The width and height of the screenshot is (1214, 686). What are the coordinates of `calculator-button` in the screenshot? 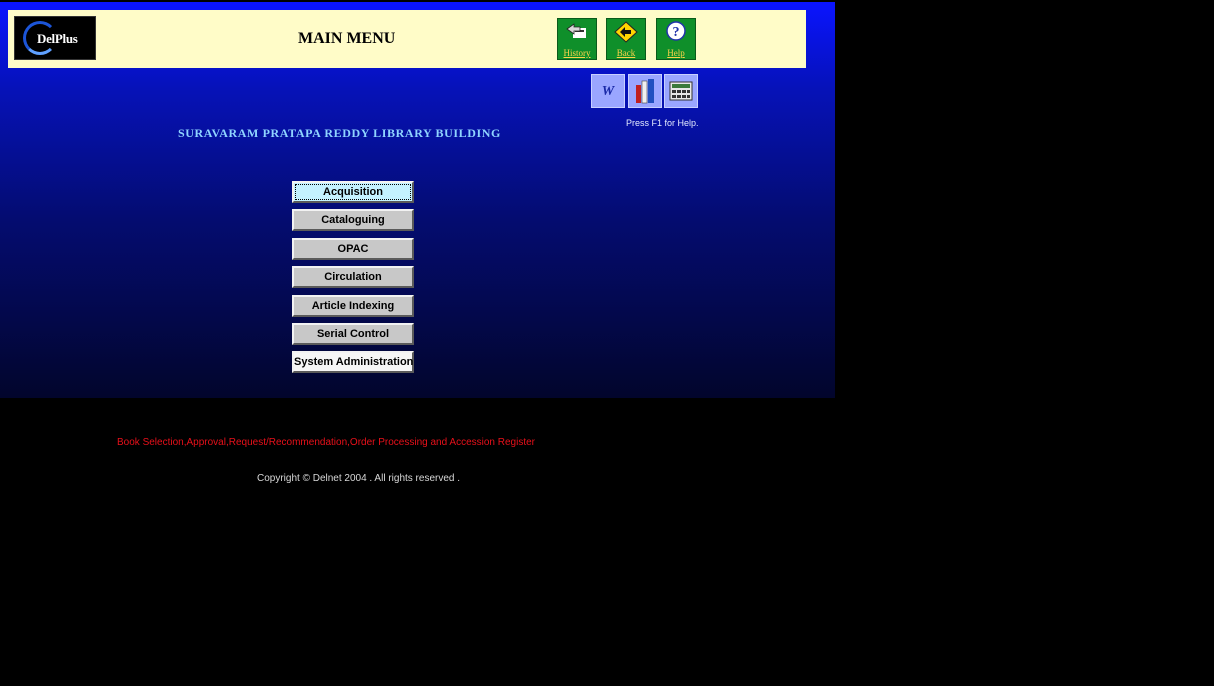 It's located at (681, 91).